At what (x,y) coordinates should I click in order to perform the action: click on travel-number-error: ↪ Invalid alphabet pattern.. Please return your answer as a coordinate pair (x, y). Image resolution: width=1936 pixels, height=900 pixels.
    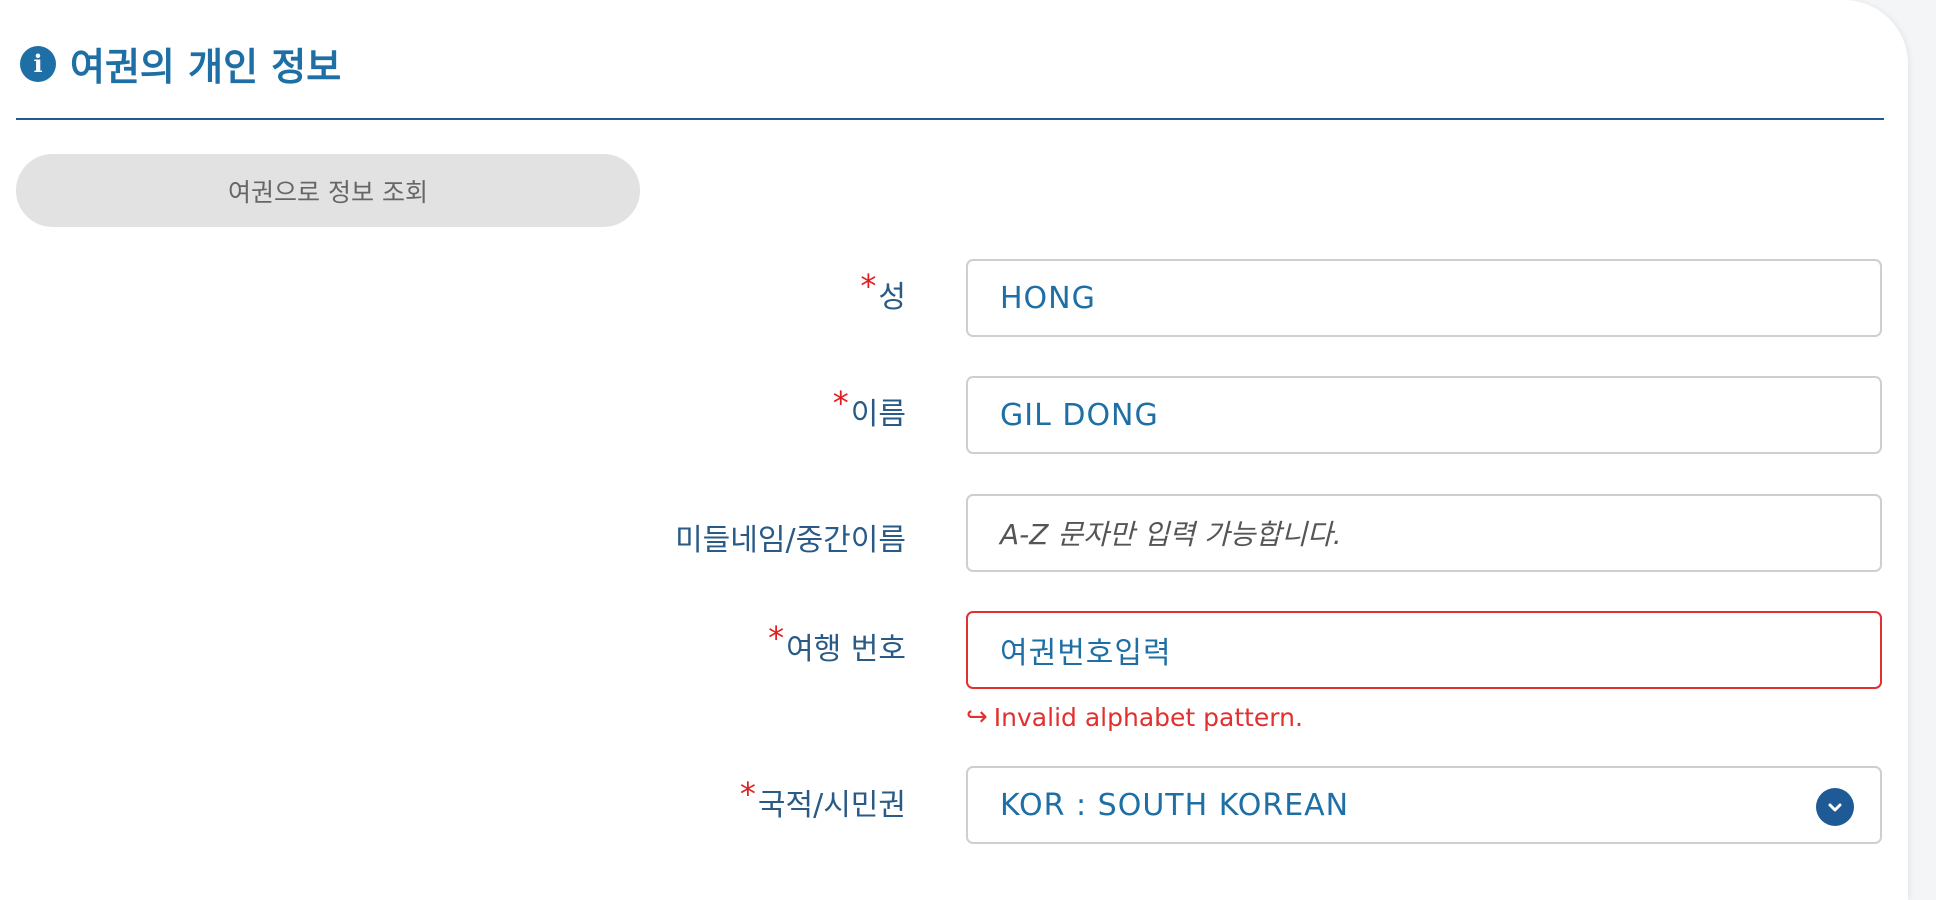
    Looking at the image, I should click on (1134, 717).